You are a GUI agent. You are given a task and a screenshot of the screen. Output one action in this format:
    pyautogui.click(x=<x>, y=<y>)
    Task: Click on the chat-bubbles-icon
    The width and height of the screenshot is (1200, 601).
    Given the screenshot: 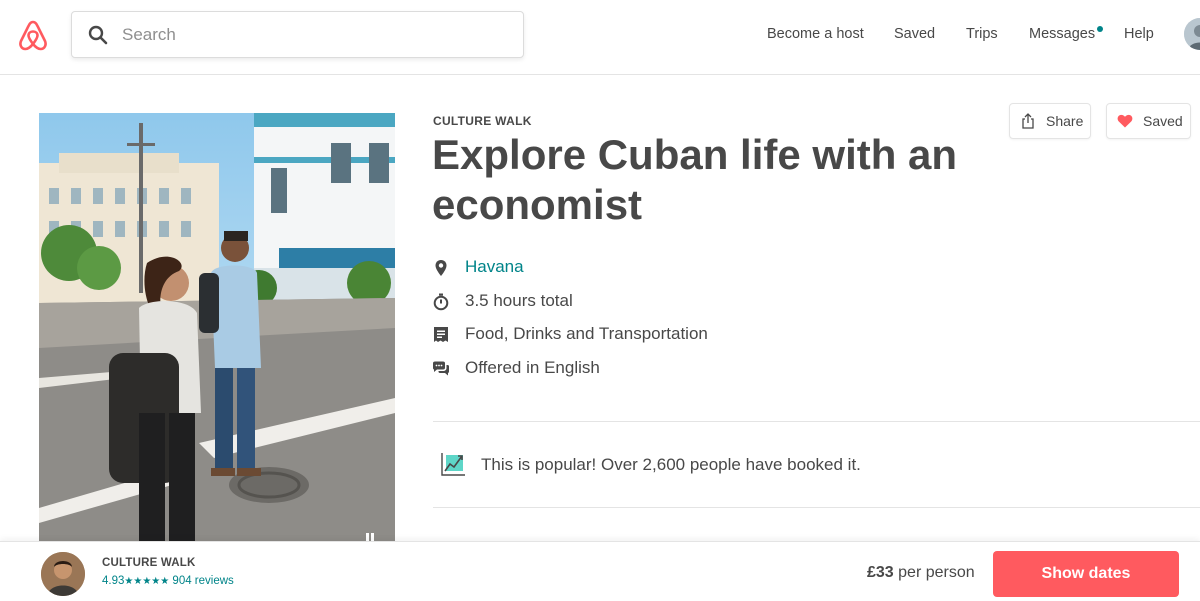 What is the action you would take?
    pyautogui.click(x=441, y=368)
    